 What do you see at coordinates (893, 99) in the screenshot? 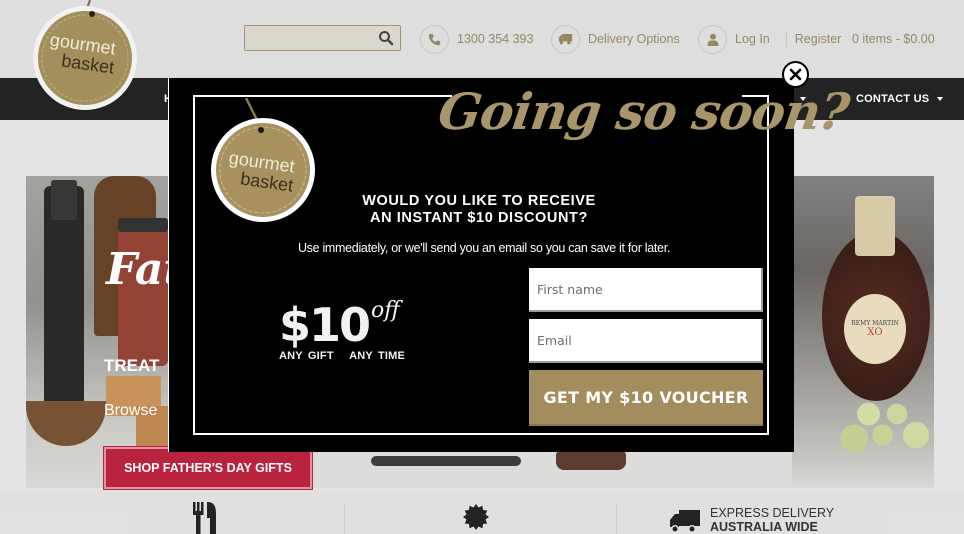
I see `nav-item-label: CONTACT US` at bounding box center [893, 99].